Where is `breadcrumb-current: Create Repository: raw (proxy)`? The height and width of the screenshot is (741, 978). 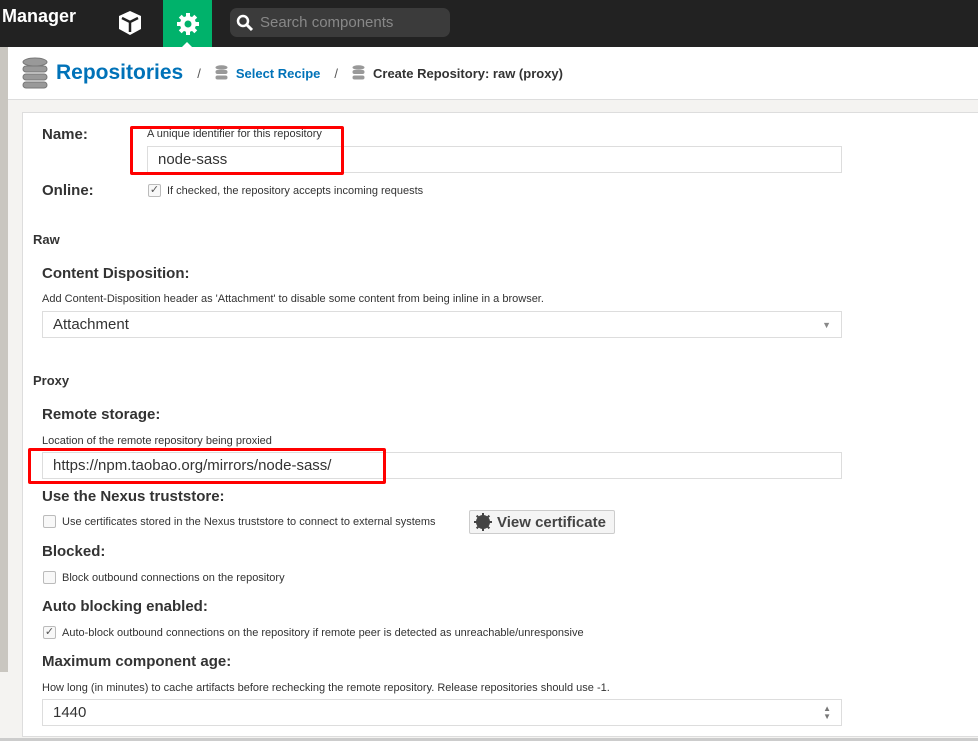 breadcrumb-current: Create Repository: raw (proxy) is located at coordinates (468, 73).